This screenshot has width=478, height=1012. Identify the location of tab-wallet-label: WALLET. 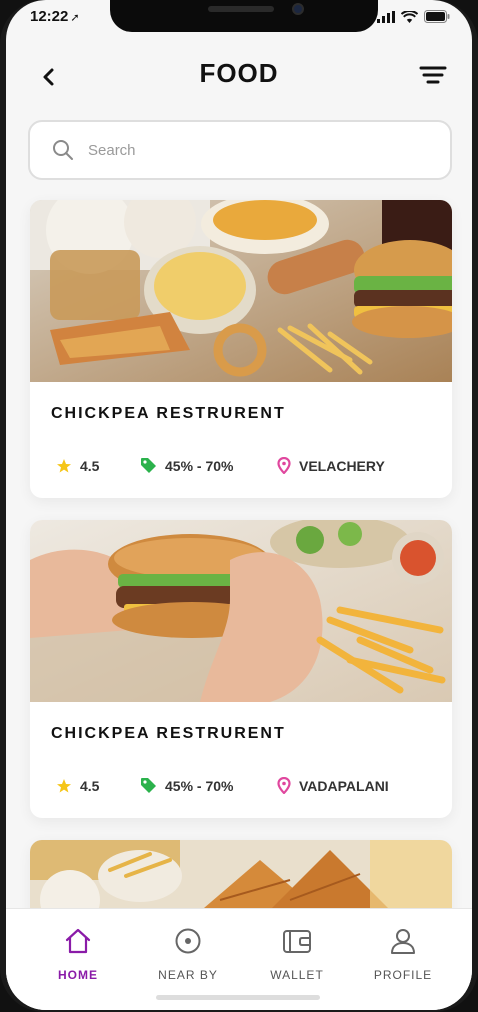
(297, 975).